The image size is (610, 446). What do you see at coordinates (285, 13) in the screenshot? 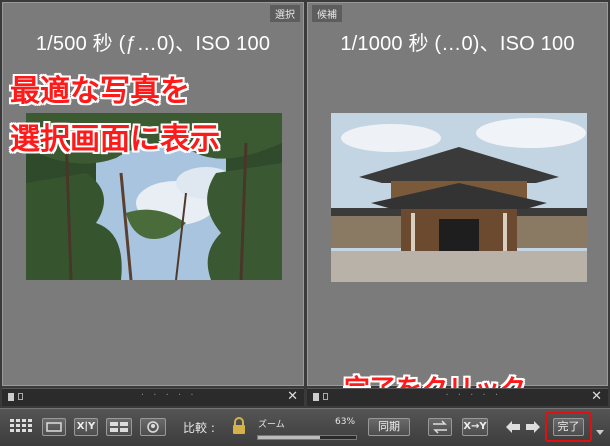
I see `select-tag: 選択` at bounding box center [285, 13].